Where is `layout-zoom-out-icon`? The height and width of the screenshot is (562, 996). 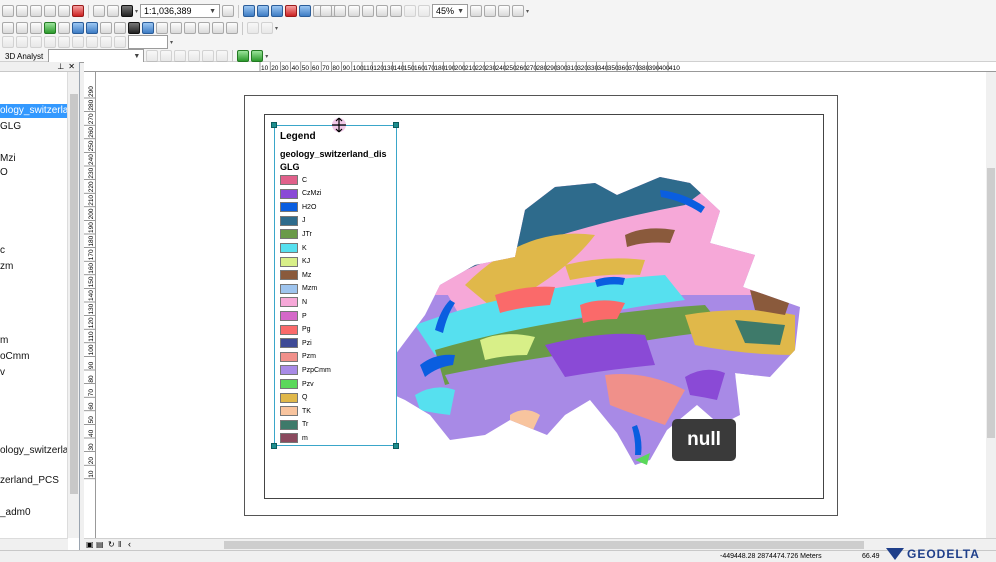 layout-zoom-out-icon is located at coordinates (340, 11).